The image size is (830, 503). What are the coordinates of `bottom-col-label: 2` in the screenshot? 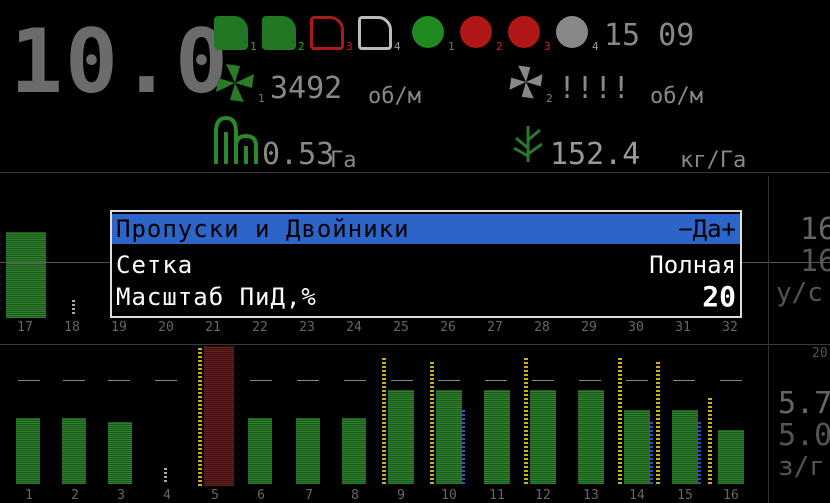 It's located at (75, 495).